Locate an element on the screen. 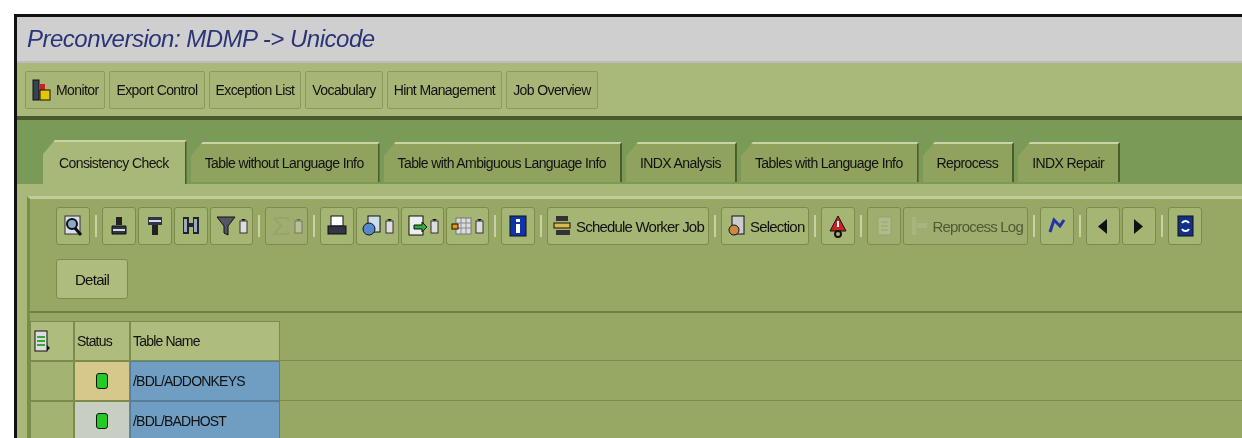  left-arrow-icon is located at coordinates (1103, 226).